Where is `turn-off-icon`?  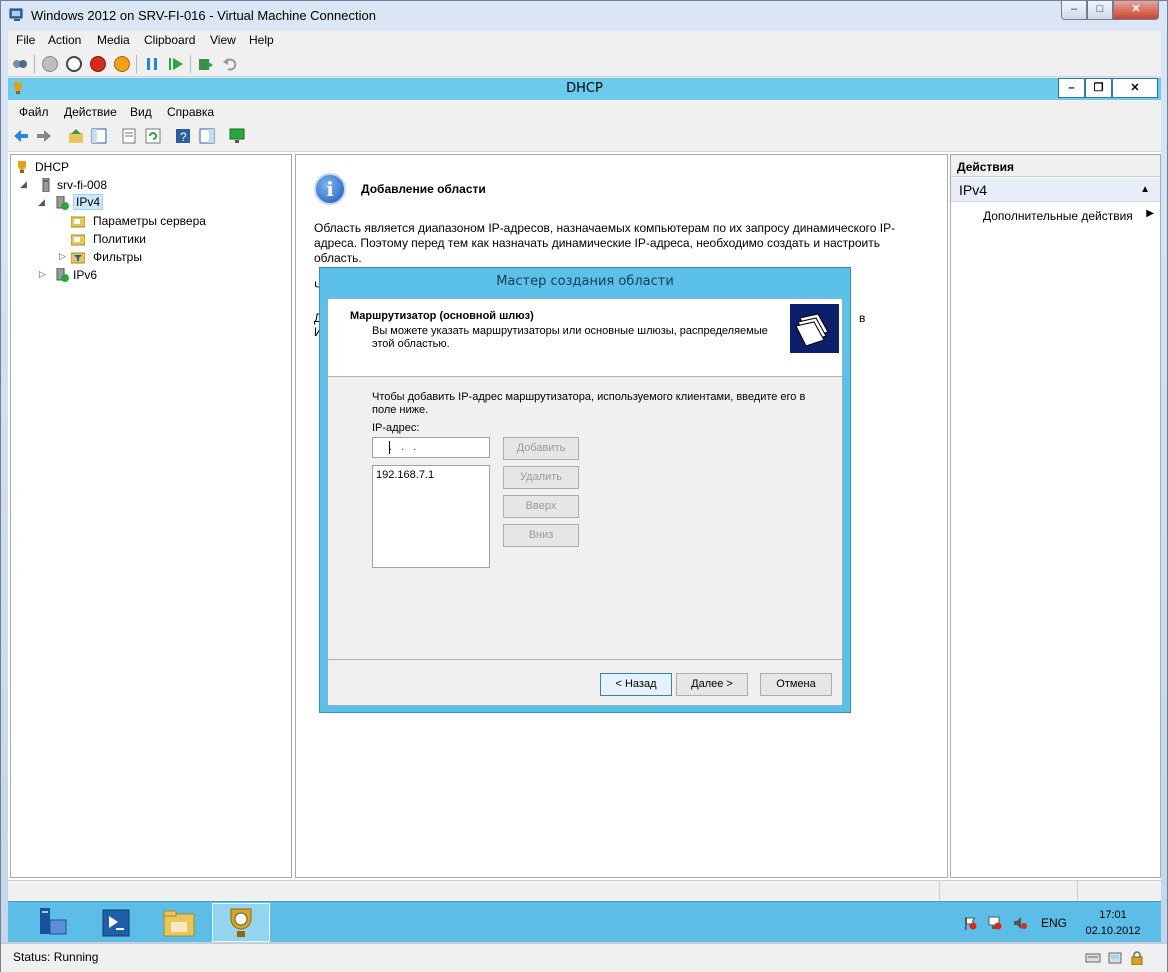
turn-off-icon is located at coordinates (74, 64).